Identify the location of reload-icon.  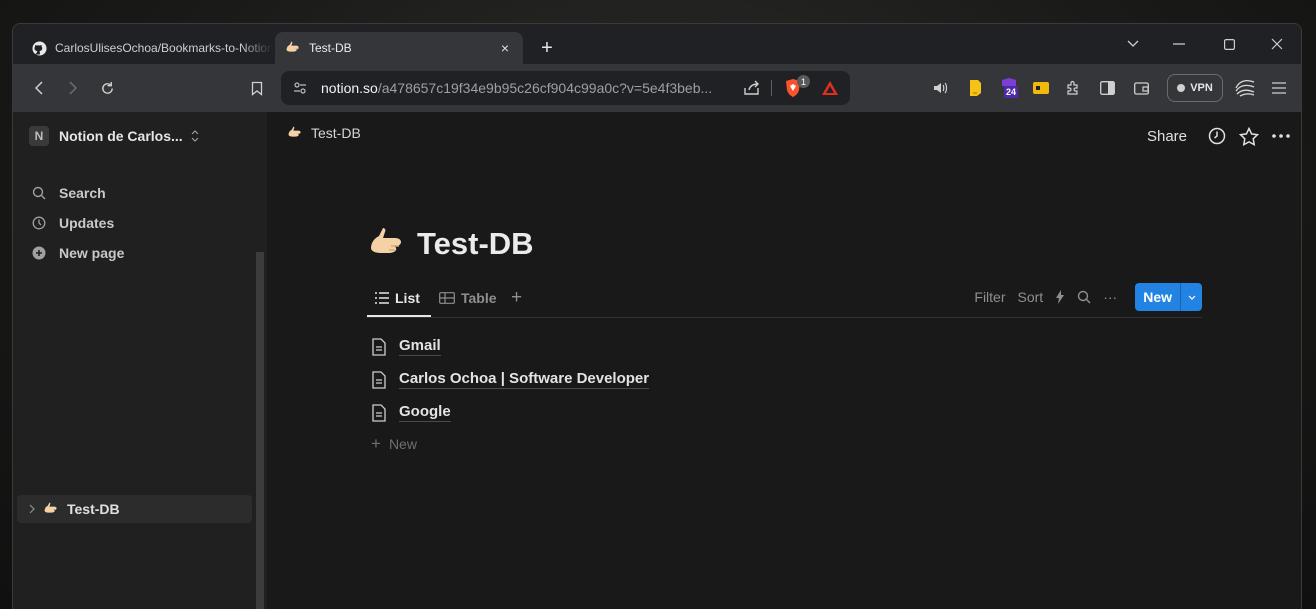
(107, 88).